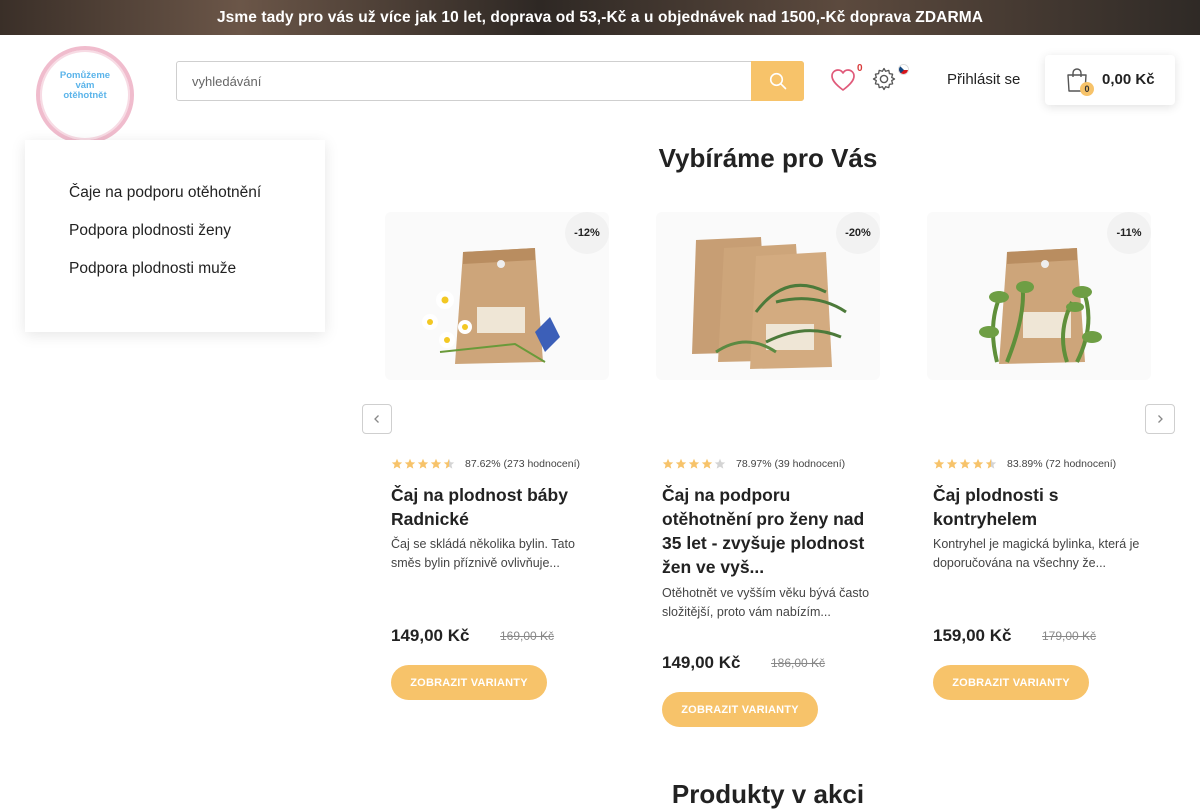 This screenshot has height=810, width=1200. Describe the element at coordinates (85, 85) in the screenshot. I see `logo-text: Pomůžeme vám otěhotnět` at that location.